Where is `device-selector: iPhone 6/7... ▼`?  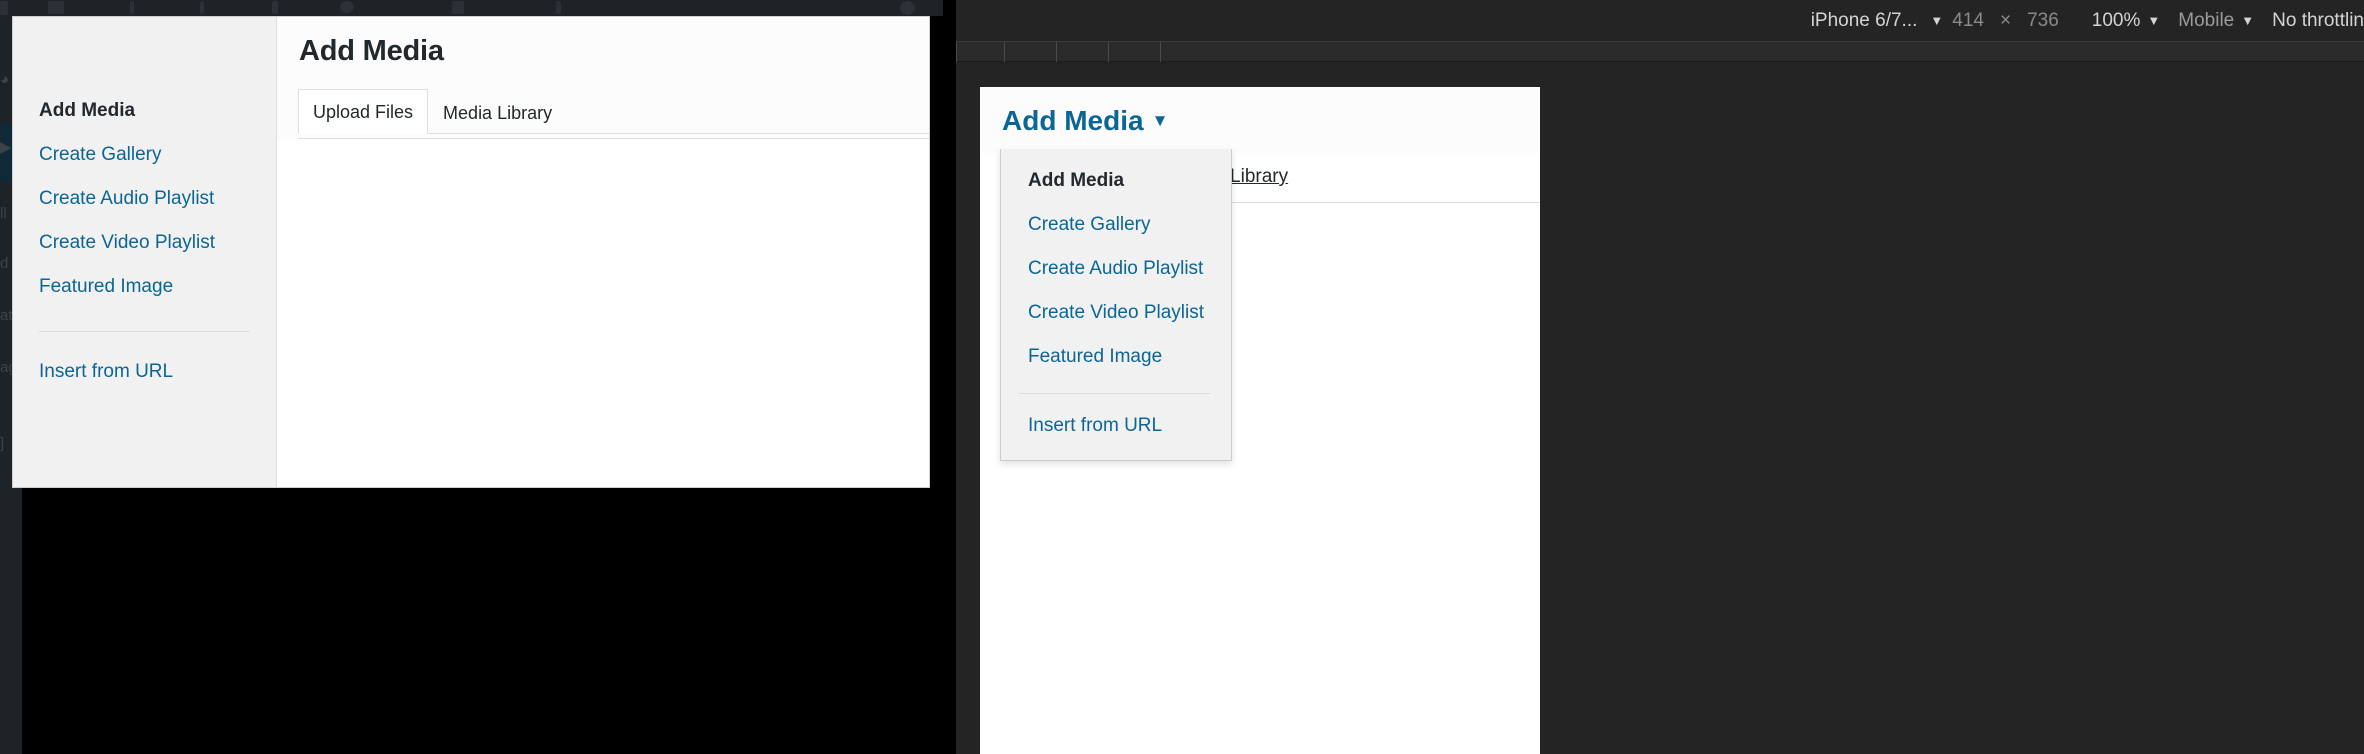
device-selector: iPhone 6/7... ▼ is located at coordinates (1877, 21).